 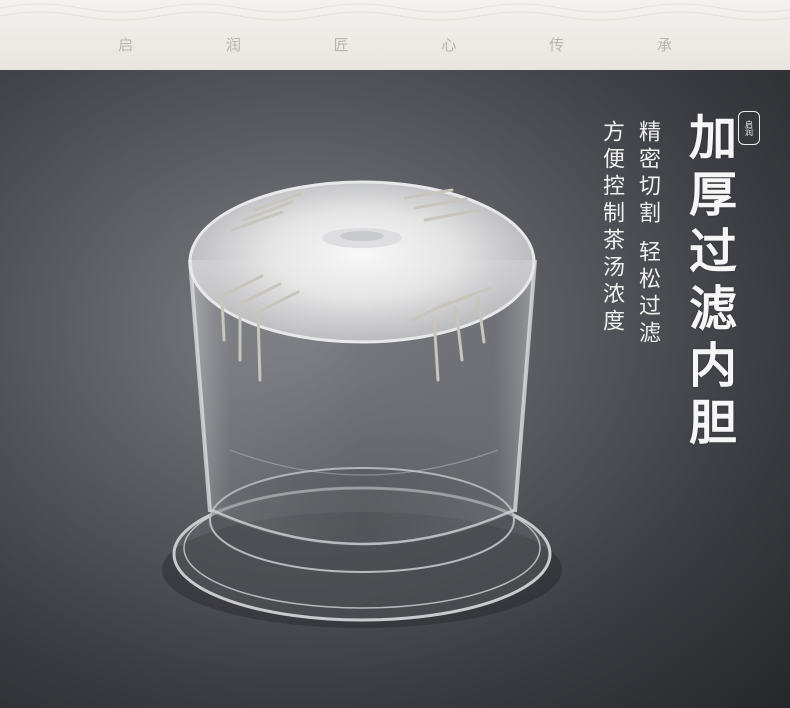 What do you see at coordinates (708, 283) in the screenshot?
I see `headline: 加厚过滤内胆` at bounding box center [708, 283].